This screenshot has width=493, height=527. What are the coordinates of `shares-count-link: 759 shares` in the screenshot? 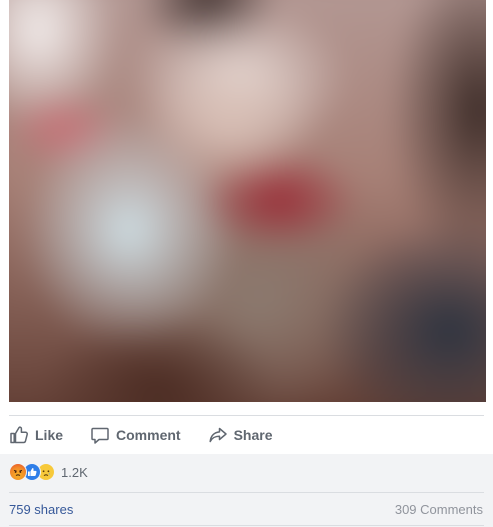 It's located at (41, 509).